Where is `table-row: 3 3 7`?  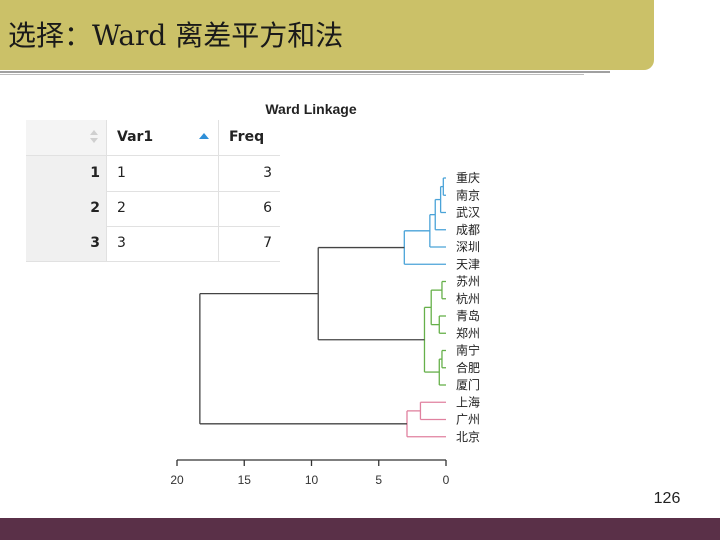
table-row: 3 3 7 is located at coordinates (153, 244).